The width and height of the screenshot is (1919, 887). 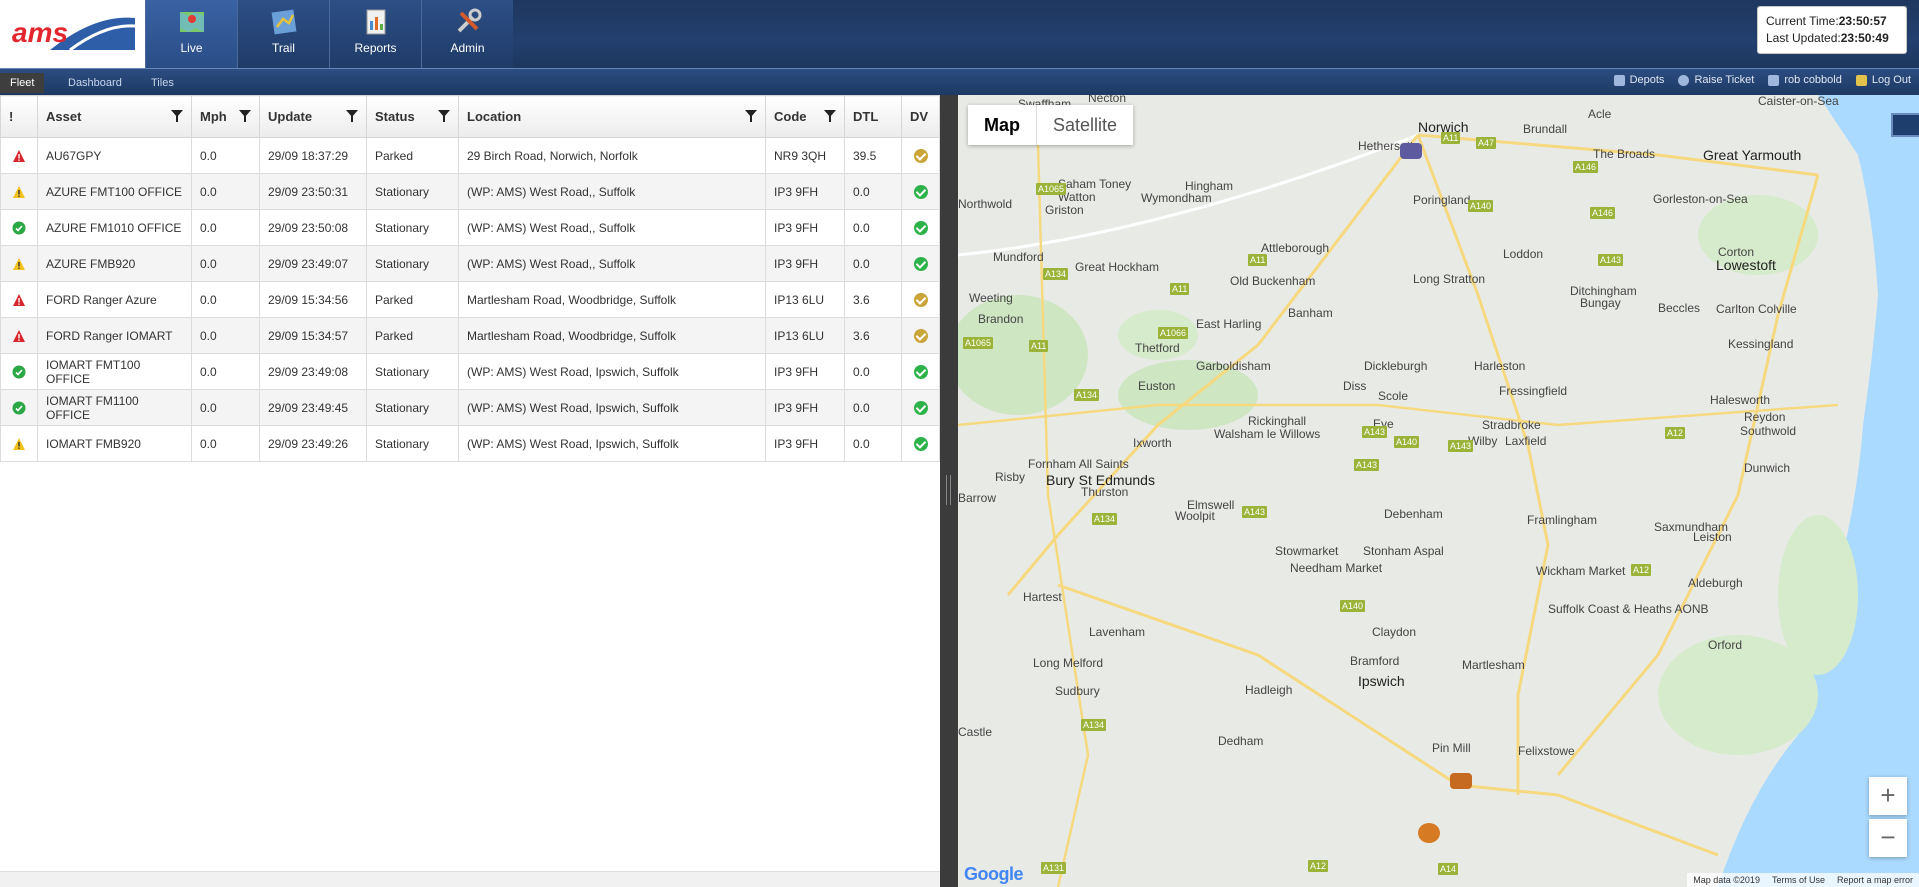 I want to click on subtab-fleet: Fleet, so click(x=22, y=83).